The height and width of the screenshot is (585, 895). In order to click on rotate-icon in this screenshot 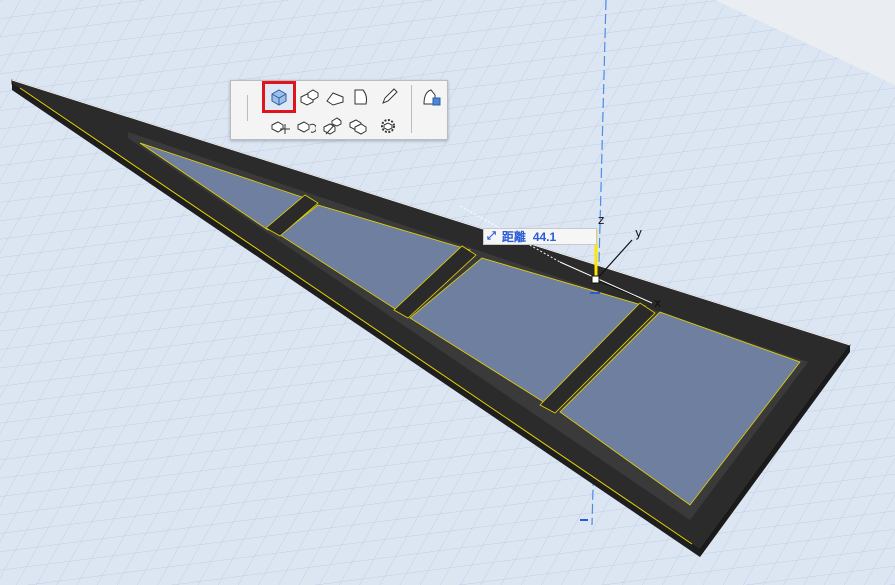, I will do `click(306, 127)`.